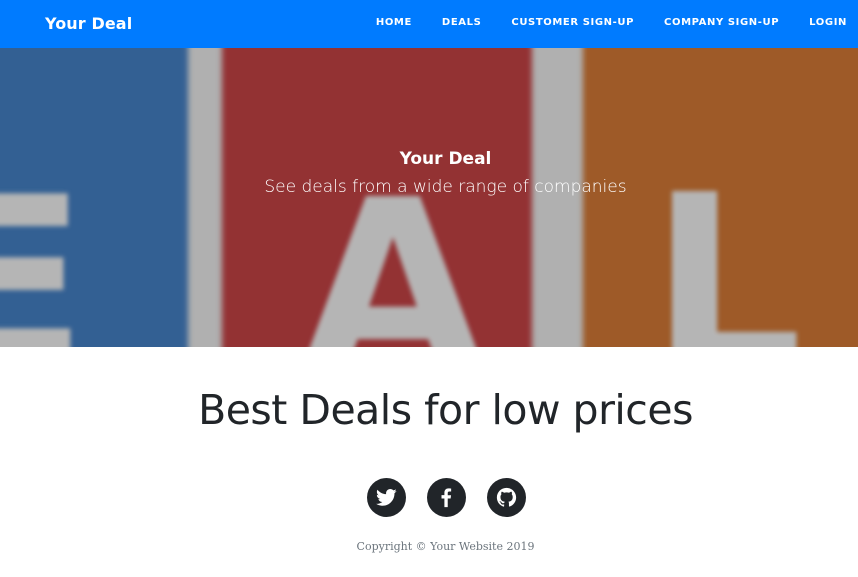 The width and height of the screenshot is (858, 577). I want to click on social-links, so click(446, 497).